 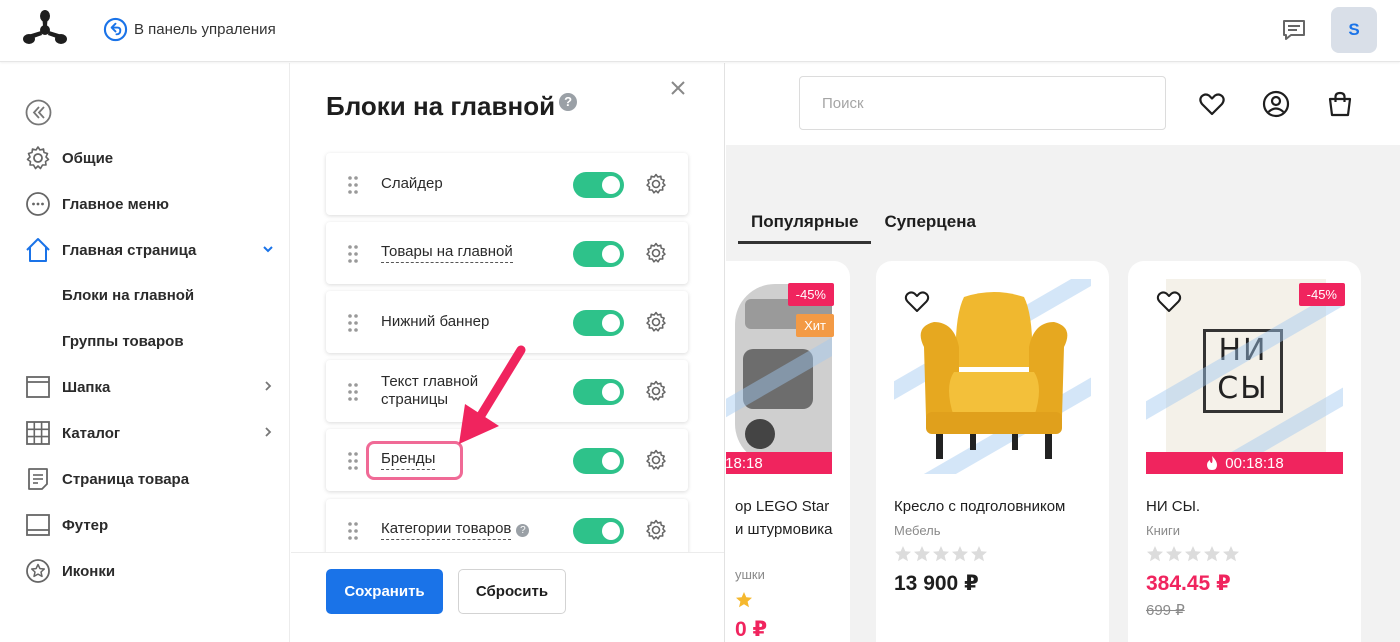 What do you see at coordinates (152, 433) in the screenshot?
I see `sidebar-item-catalog: Каталог` at bounding box center [152, 433].